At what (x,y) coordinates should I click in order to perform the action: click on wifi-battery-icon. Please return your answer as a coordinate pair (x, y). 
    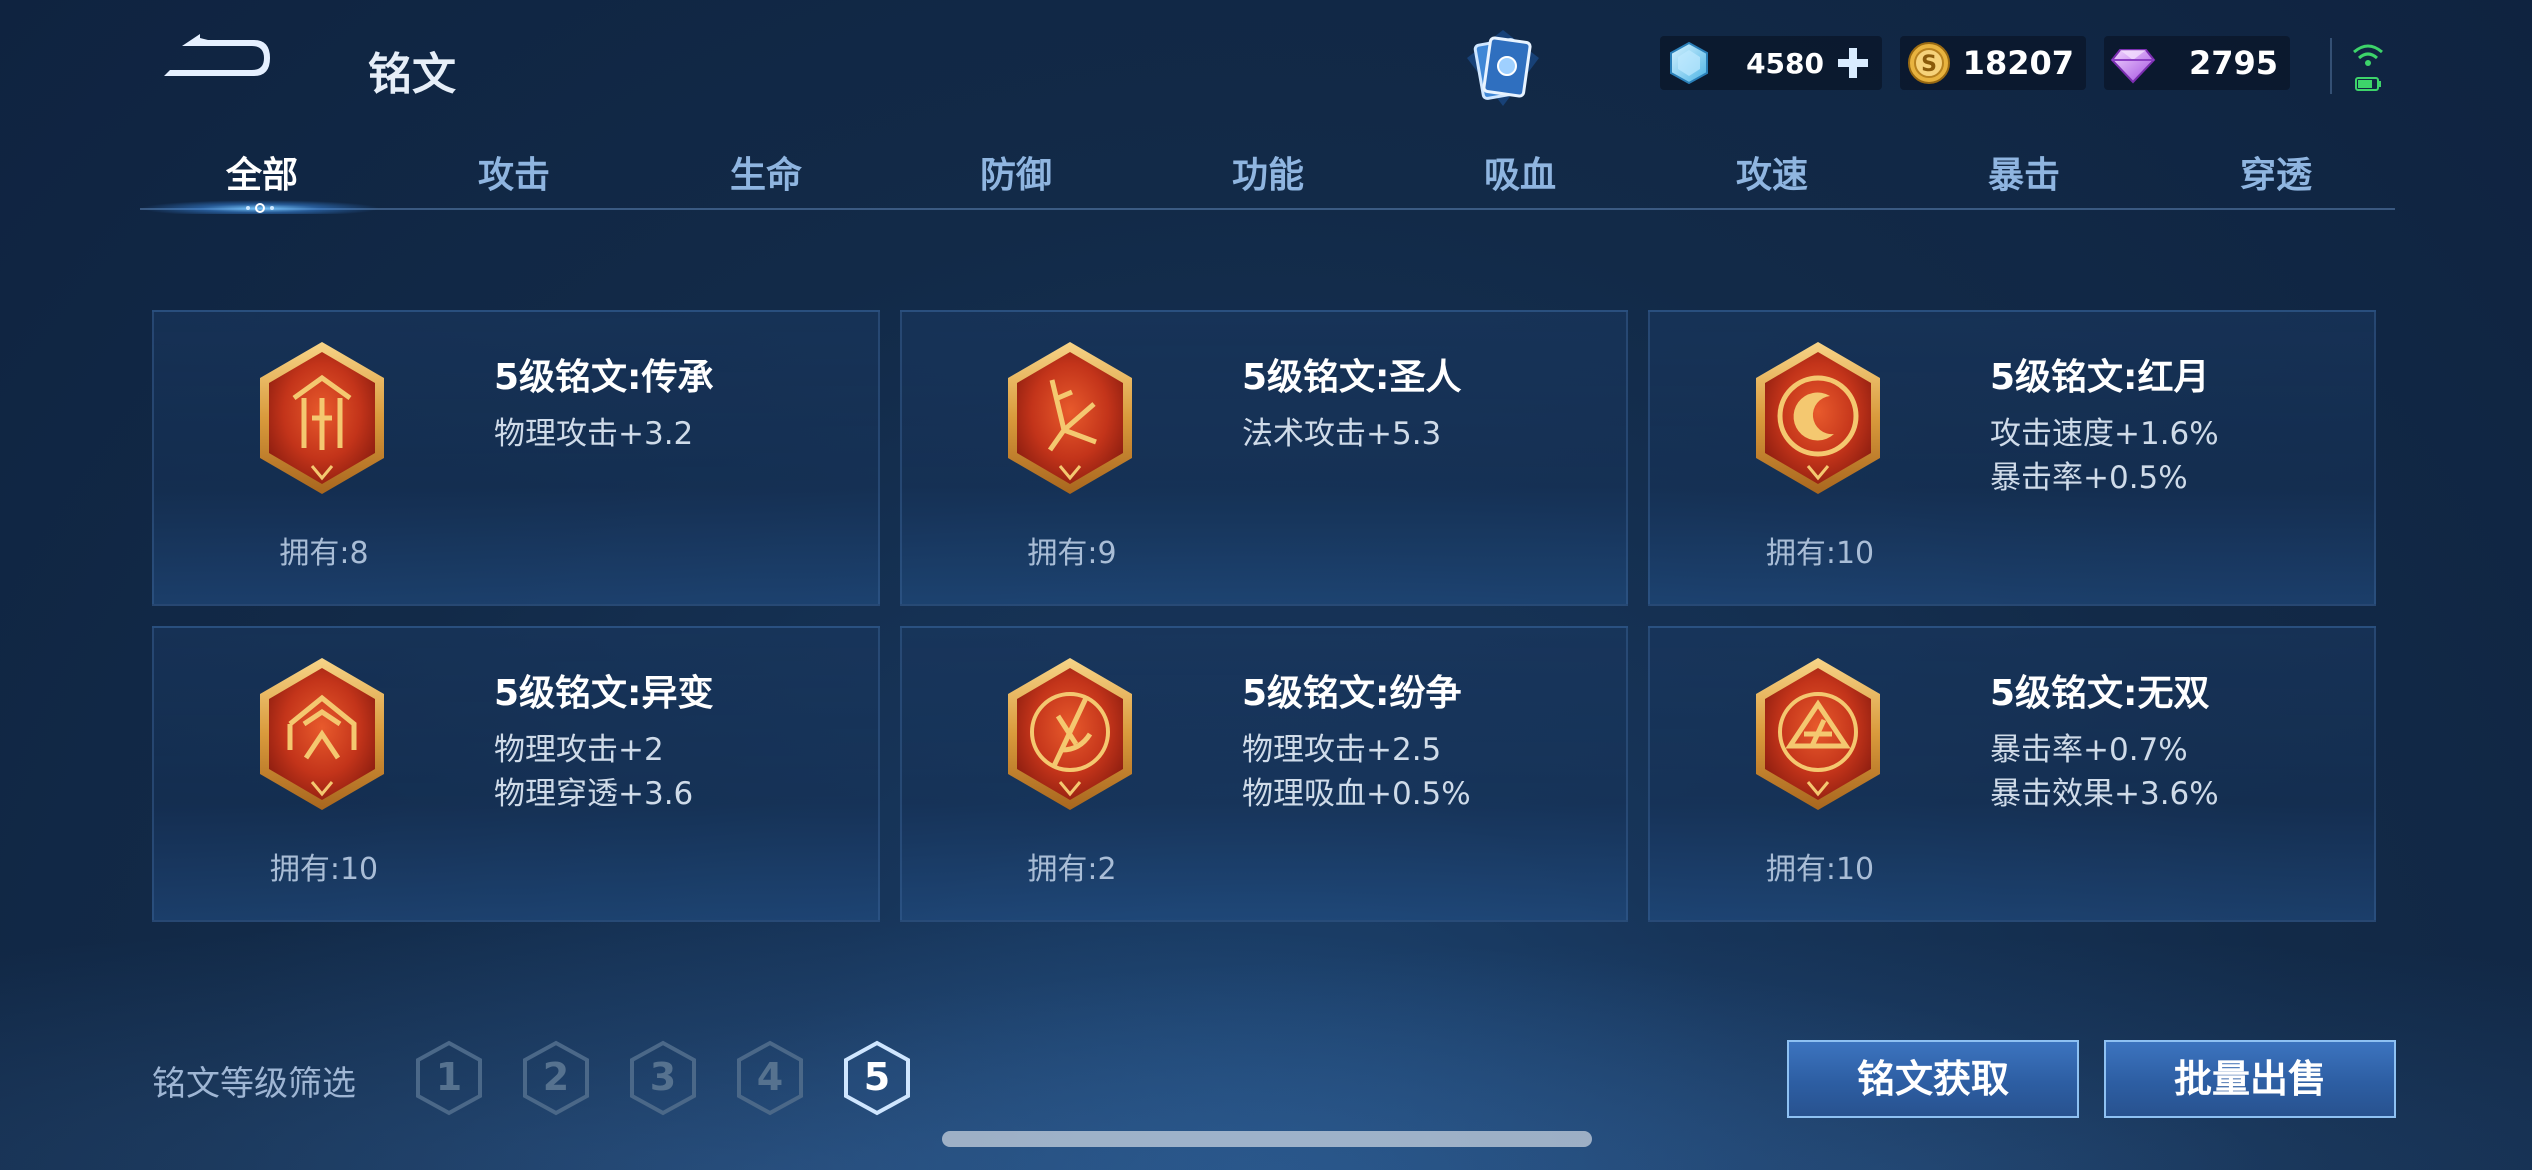
    Looking at the image, I should click on (2368, 66).